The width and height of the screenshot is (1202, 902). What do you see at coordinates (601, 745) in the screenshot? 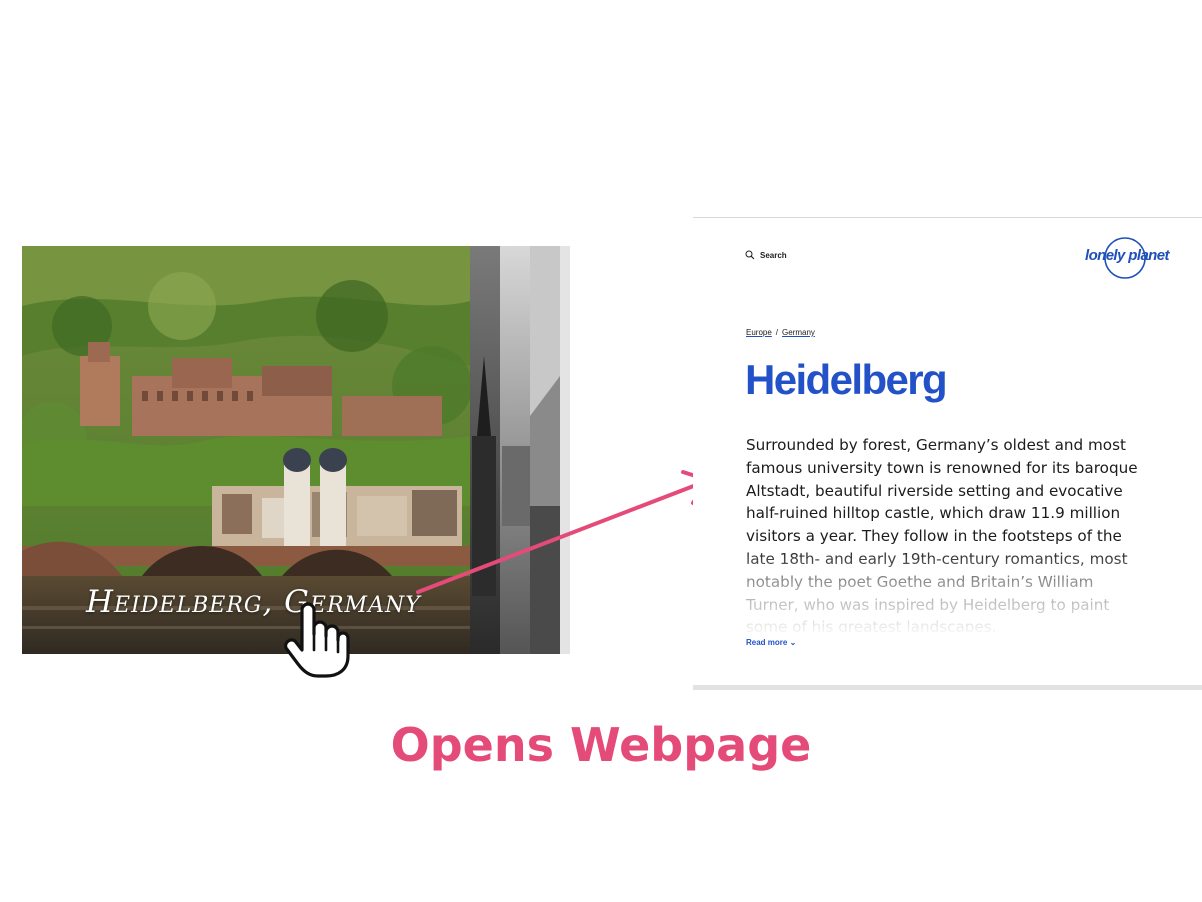
I see `opens-webpage-heading: Opens Webpage` at bounding box center [601, 745].